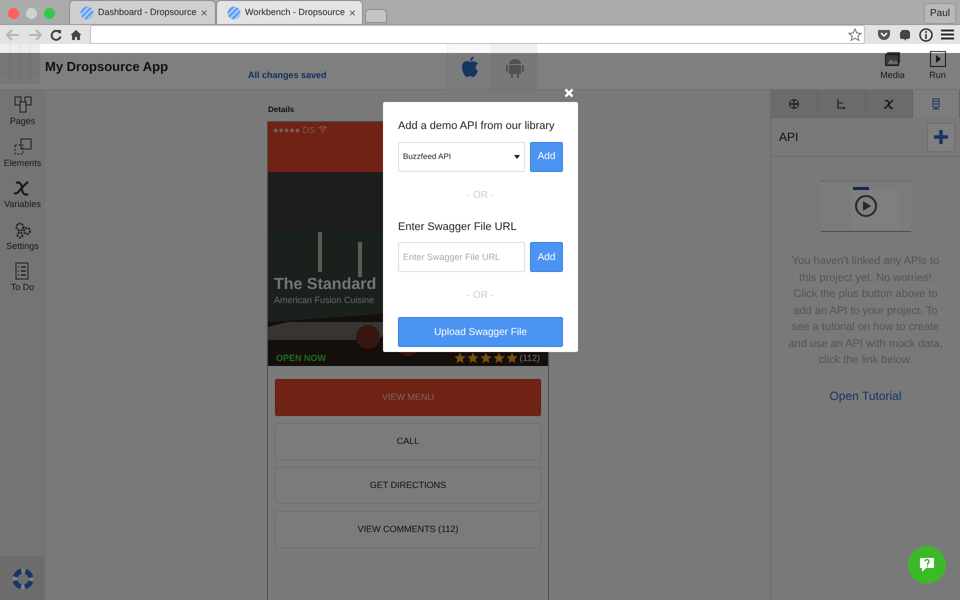 This screenshot has height=600, width=960. What do you see at coordinates (302, 358) in the screenshot?
I see `open-status: OPEN NOW` at bounding box center [302, 358].